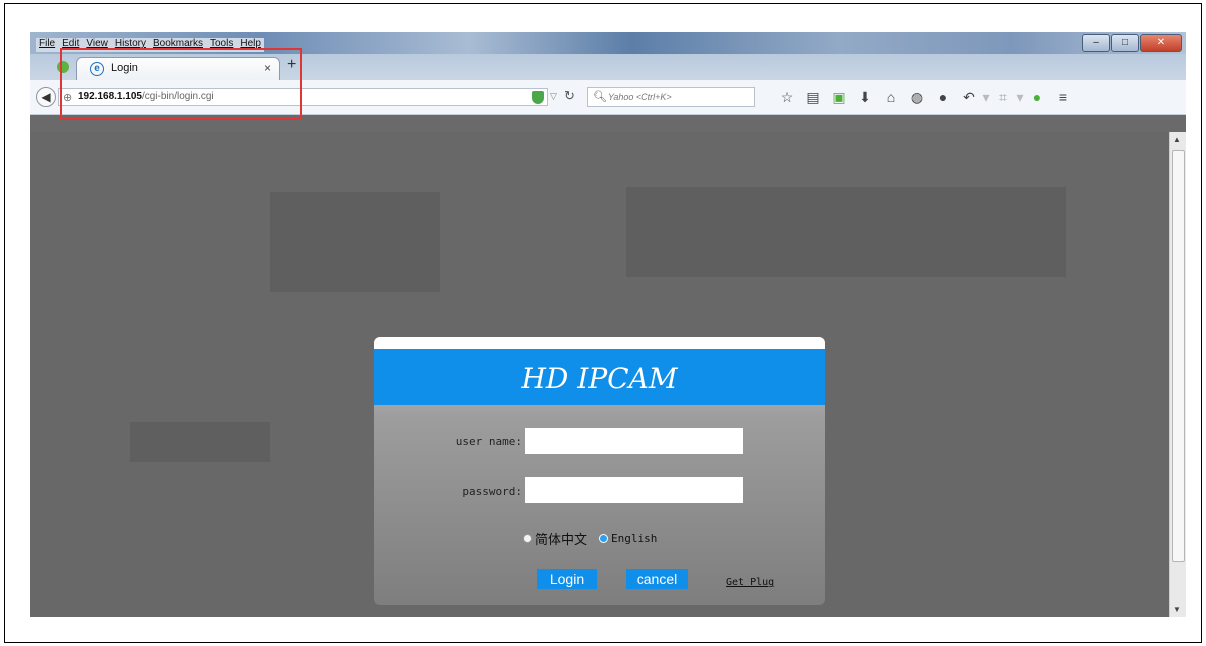 Image resolution: width=1206 pixels, height=646 pixels. What do you see at coordinates (657, 579) in the screenshot?
I see `cancel-button: cancel` at bounding box center [657, 579].